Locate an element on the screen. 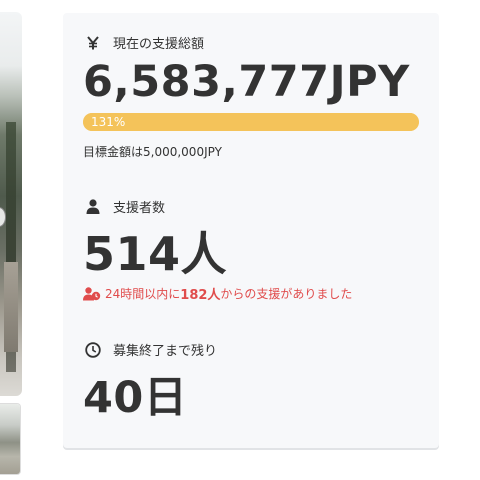 This screenshot has height=480, width=480. total-amount-label-row: 現在の支援総額 is located at coordinates (144, 42).